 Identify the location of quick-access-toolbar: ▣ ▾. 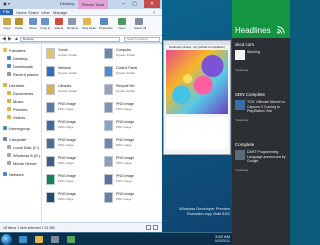
(6, 3).